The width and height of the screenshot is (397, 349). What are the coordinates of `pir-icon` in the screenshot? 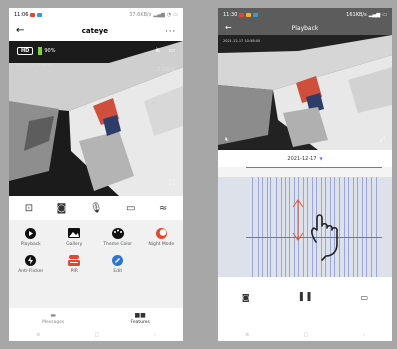 It's located at (74, 260).